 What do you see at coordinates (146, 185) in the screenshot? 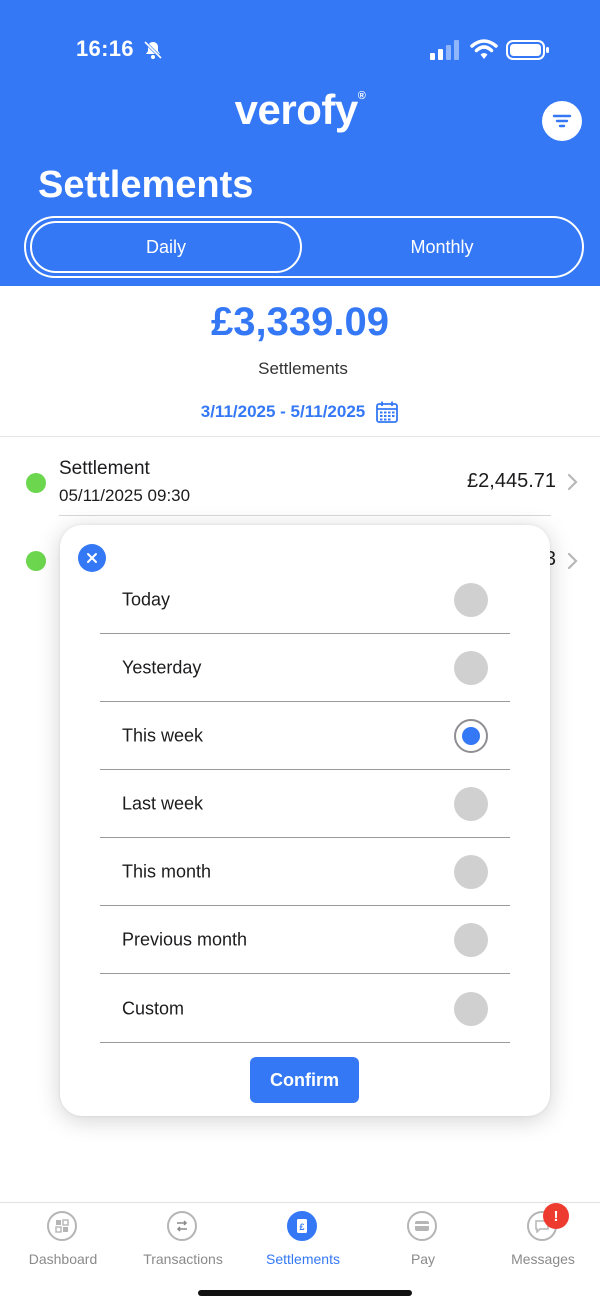
I see `page-title: Settlements` at bounding box center [146, 185].